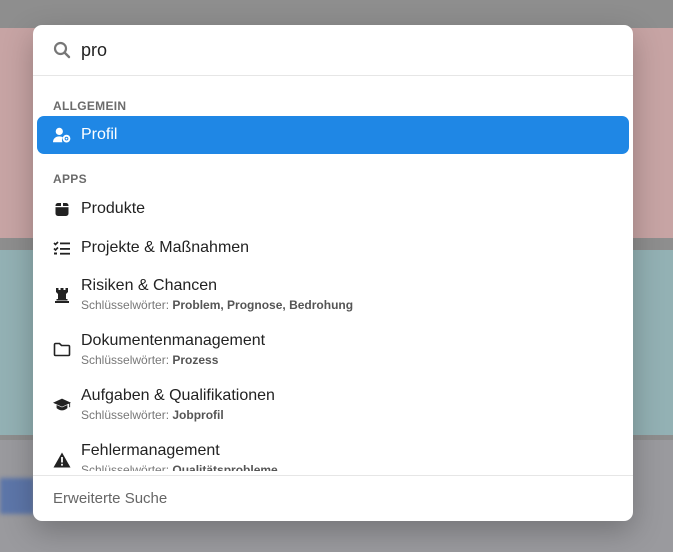 Image resolution: width=673 pixels, height=552 pixels. Describe the element at coordinates (149, 285) in the screenshot. I see `result-item-label: Risiken & Chancen` at that location.